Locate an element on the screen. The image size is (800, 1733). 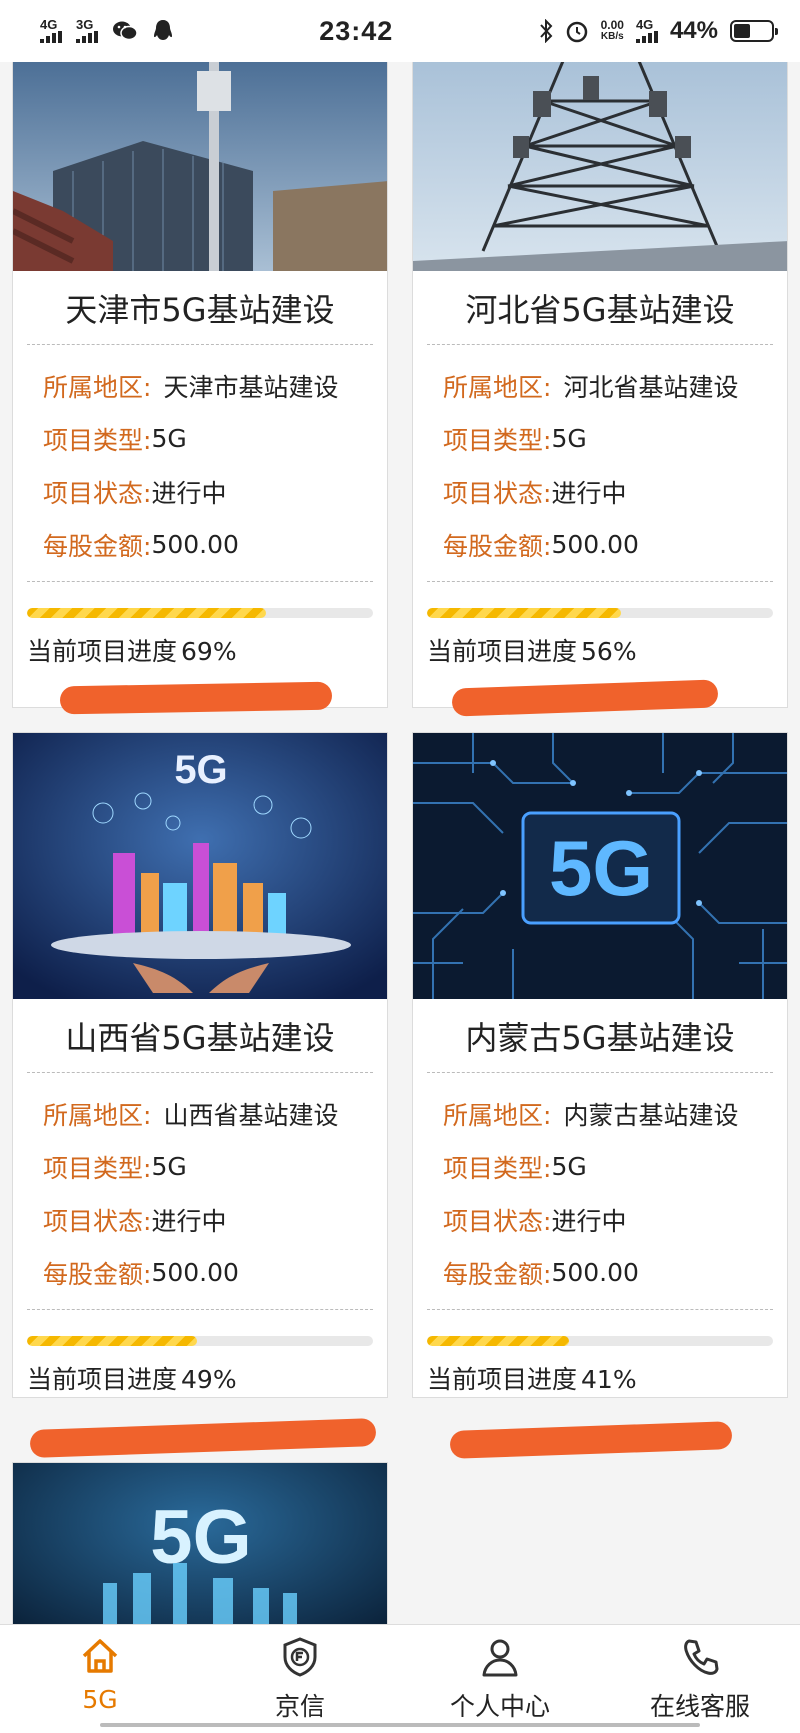
home-indicator is located at coordinates (400, 1725).